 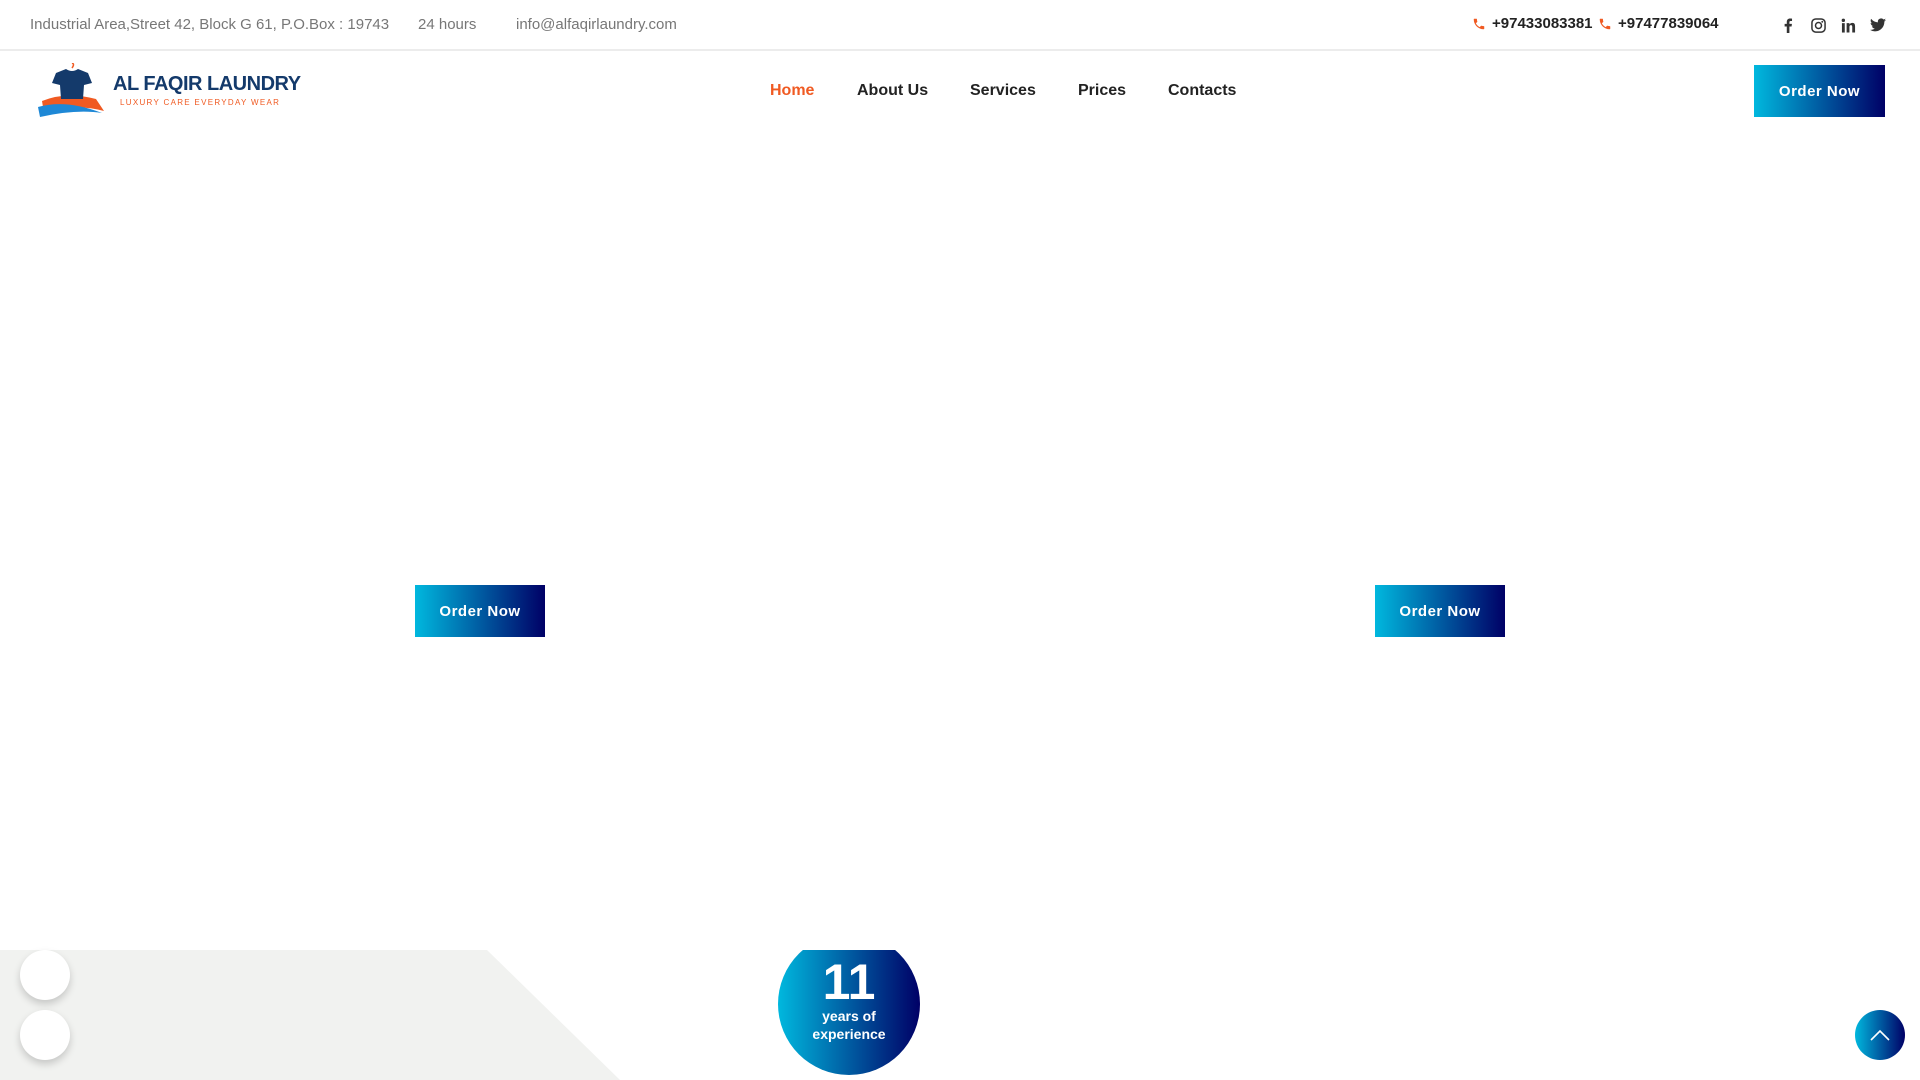 What do you see at coordinates (1878, 25) in the screenshot?
I see `twitter-icon` at bounding box center [1878, 25].